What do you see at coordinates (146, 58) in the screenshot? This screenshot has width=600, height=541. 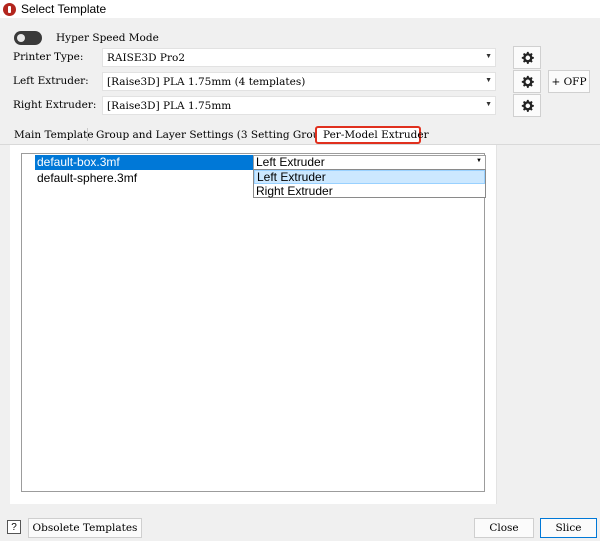 I see `printer-type-value: RAISE3D Pro2` at bounding box center [146, 58].